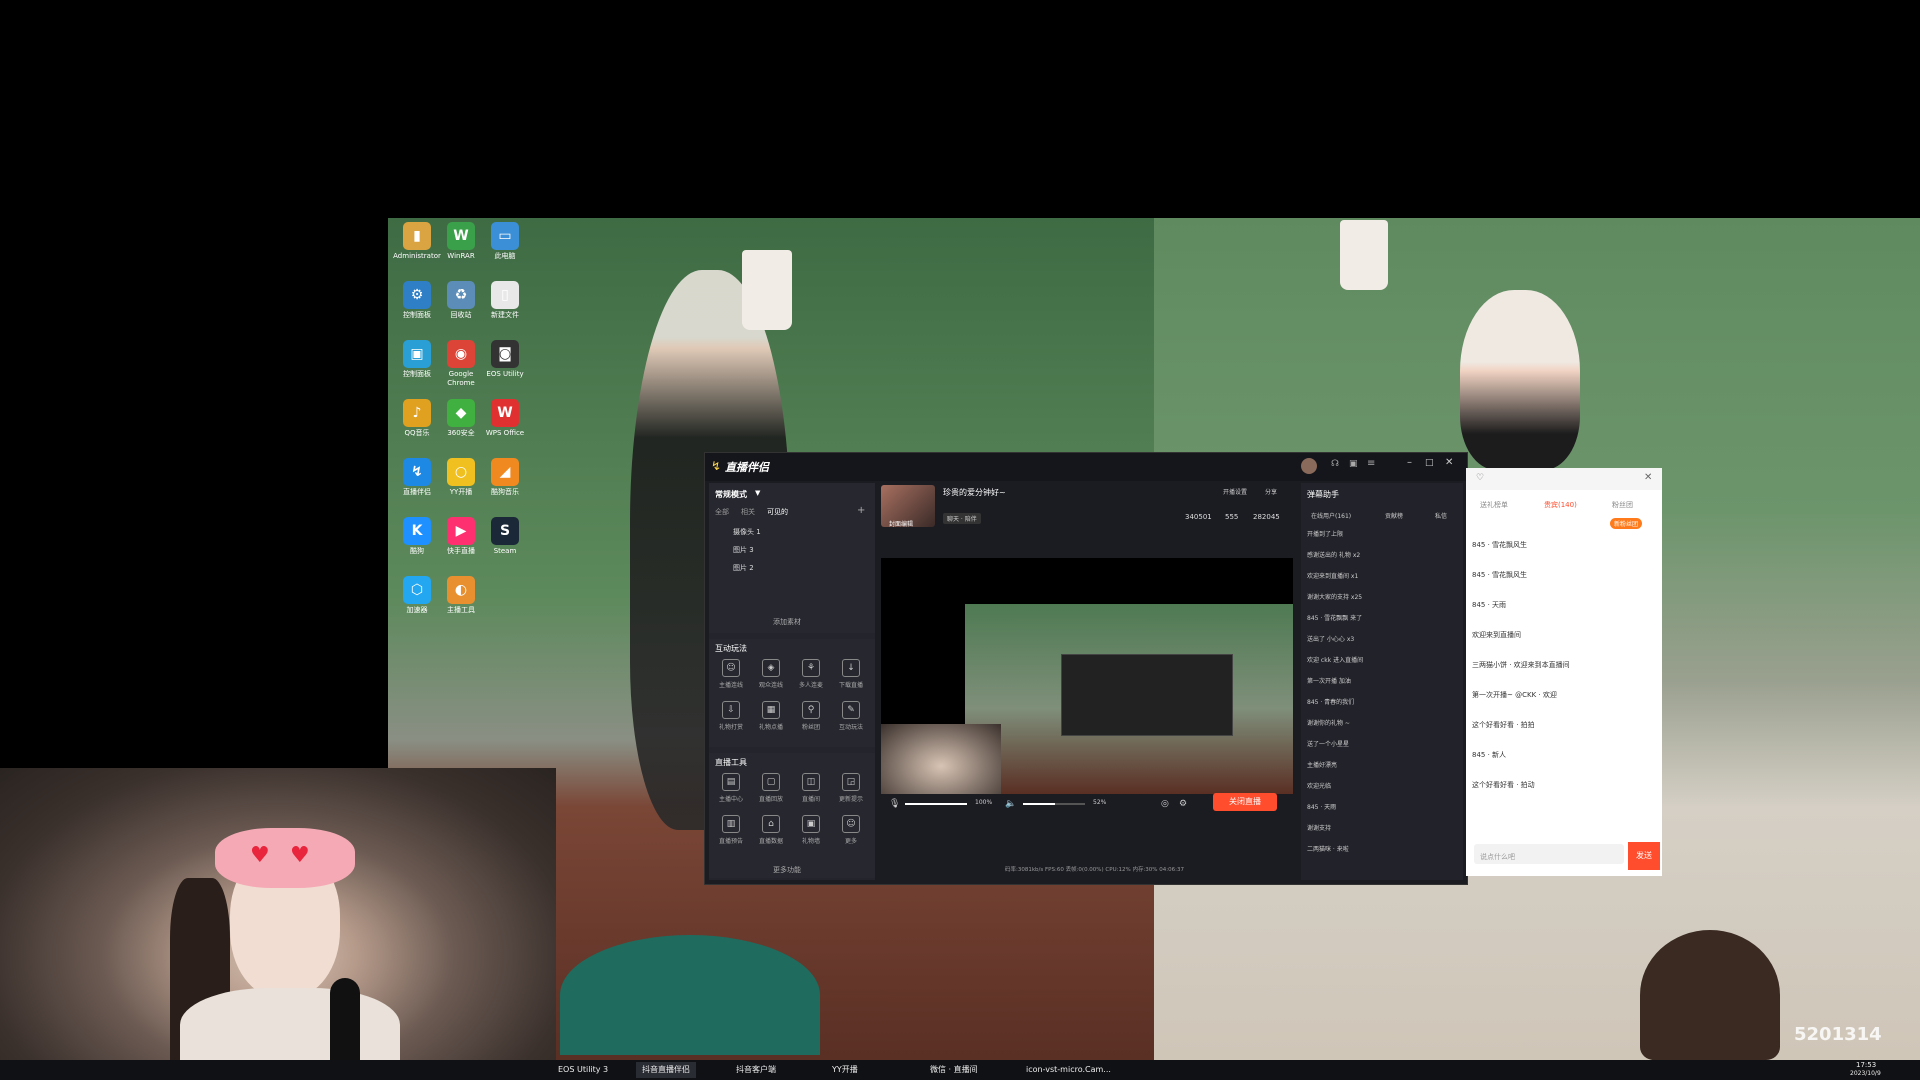  Describe the element at coordinates (1183, 804) in the screenshot. I see `settings-icon: ⚙` at that location.